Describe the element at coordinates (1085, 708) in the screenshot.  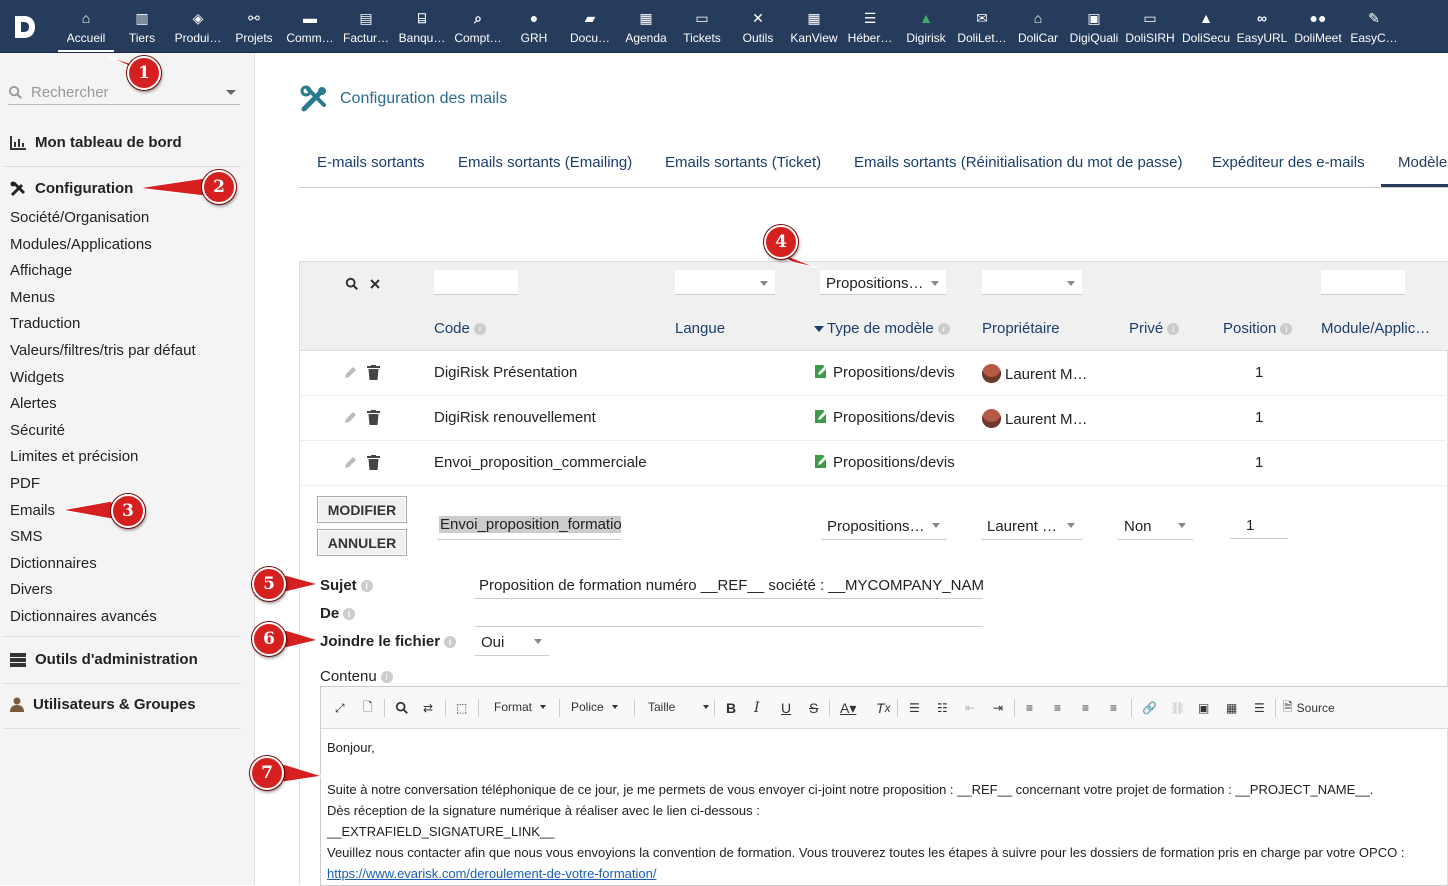
I see `align-right-icon: ≡` at that location.